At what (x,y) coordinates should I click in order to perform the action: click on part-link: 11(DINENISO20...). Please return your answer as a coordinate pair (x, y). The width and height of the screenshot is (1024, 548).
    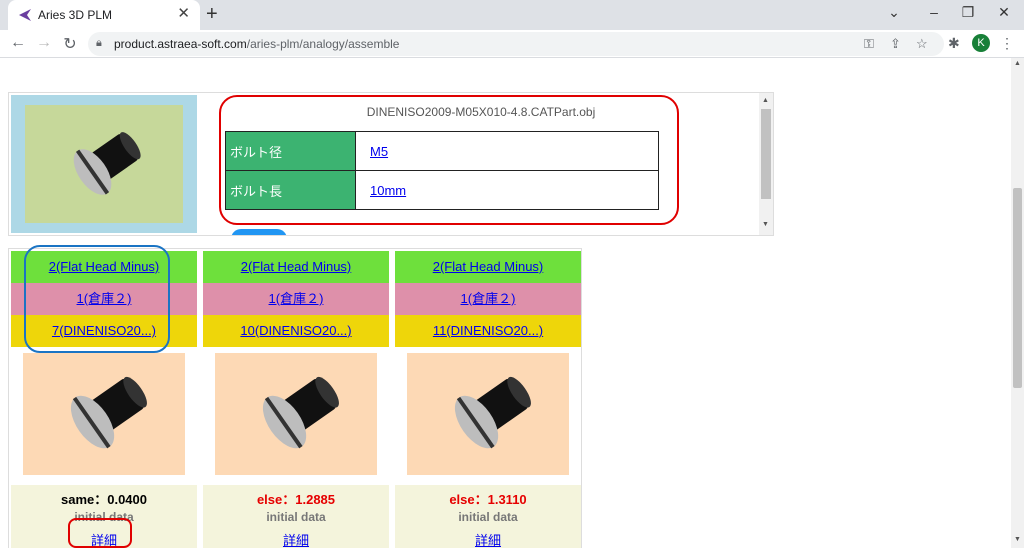
    Looking at the image, I should click on (488, 330).